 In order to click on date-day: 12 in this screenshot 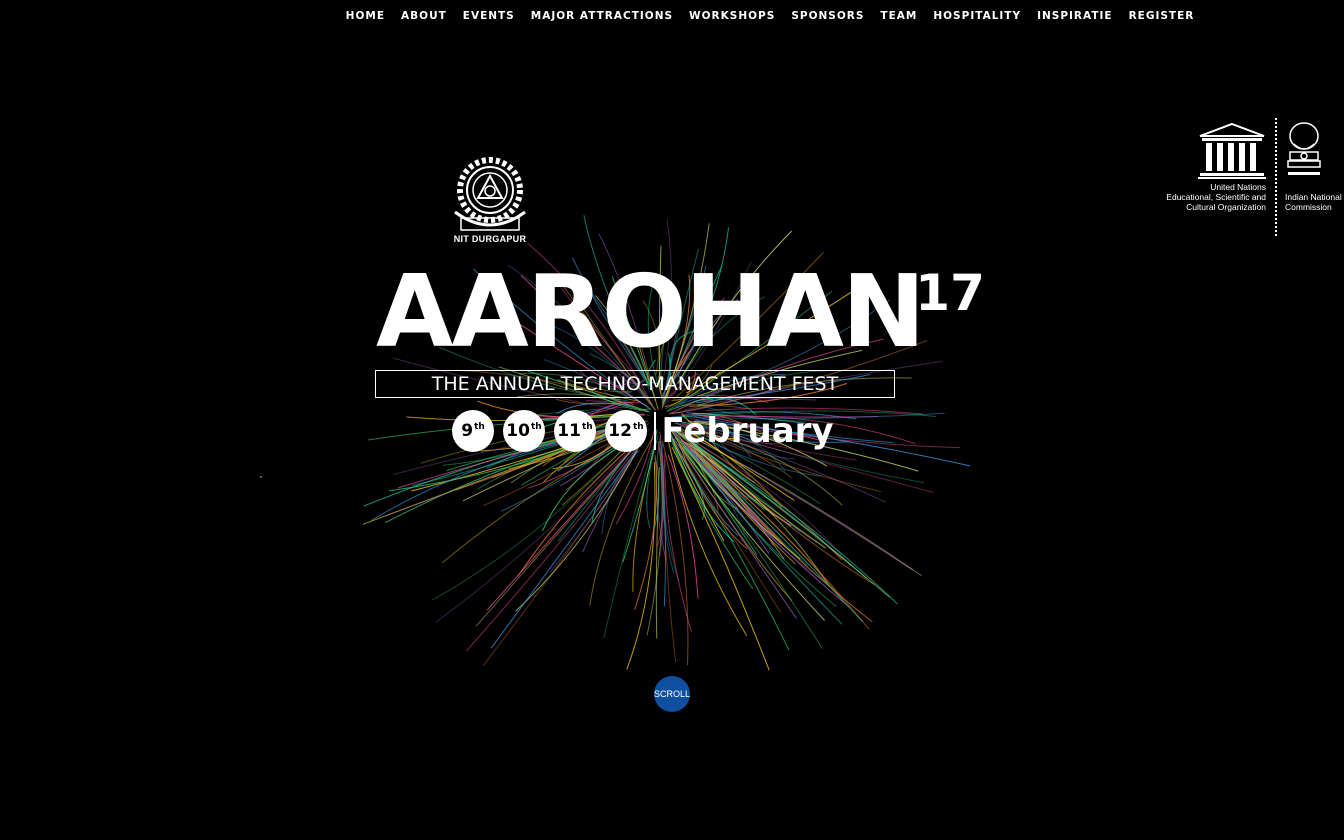, I will do `click(620, 431)`.